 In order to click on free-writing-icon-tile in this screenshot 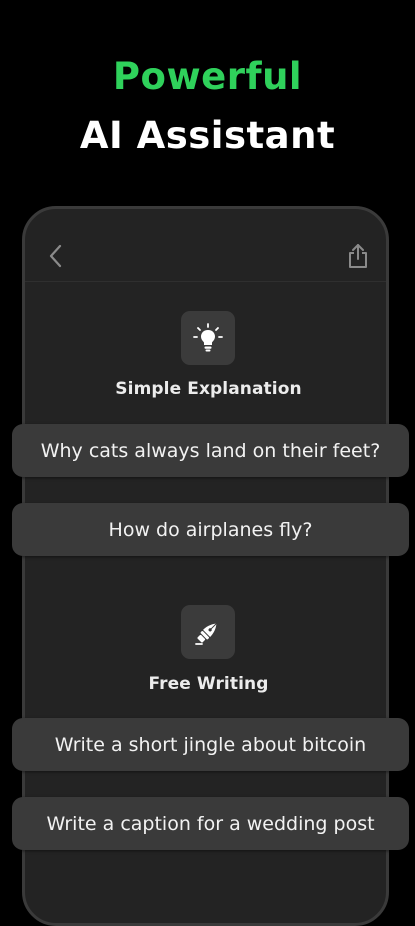, I will do `click(208, 632)`.